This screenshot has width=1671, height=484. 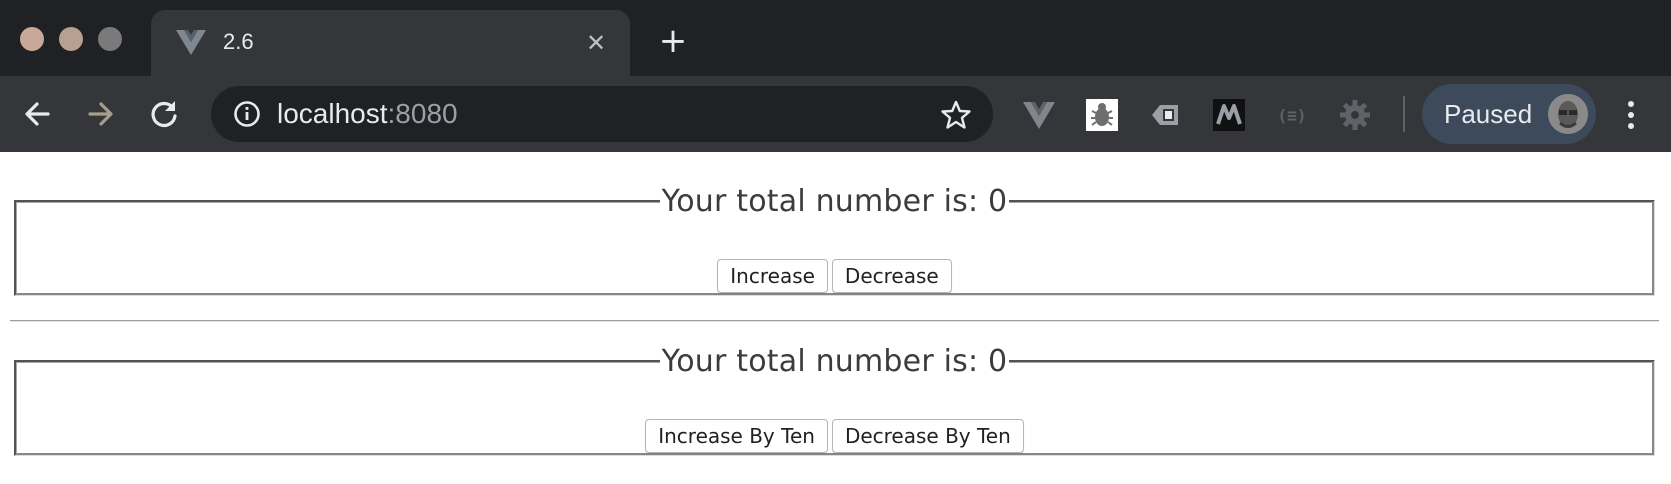 I want to click on counter-buttons-1: Increase Decrease, so click(x=834, y=276).